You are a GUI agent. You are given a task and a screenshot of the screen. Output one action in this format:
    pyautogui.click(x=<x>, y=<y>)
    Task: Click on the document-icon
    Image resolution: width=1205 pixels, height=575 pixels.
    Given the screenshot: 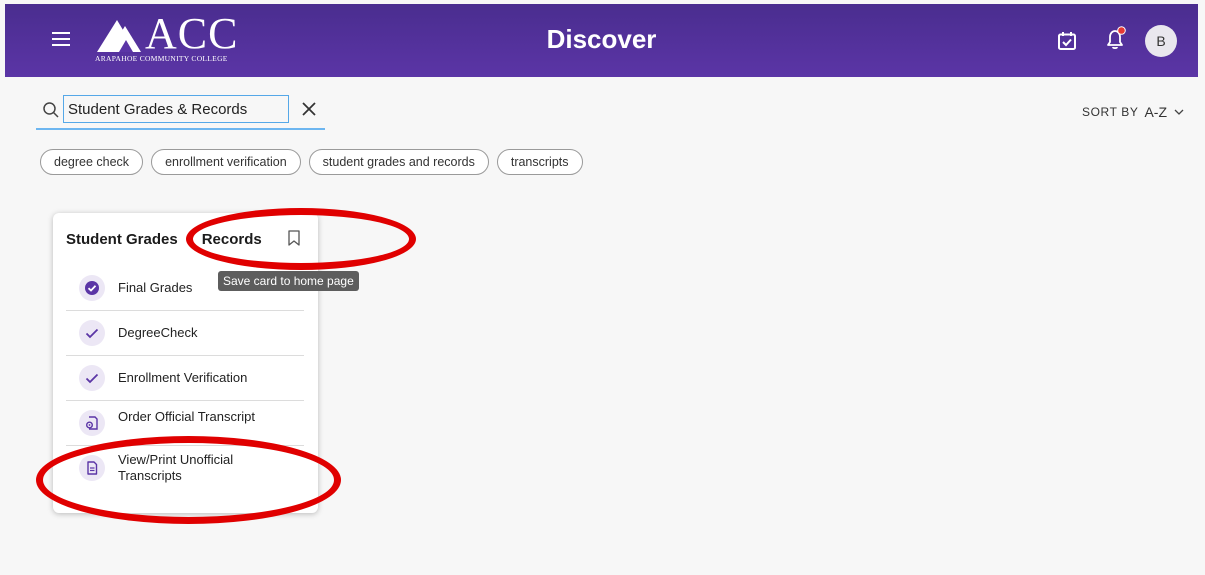 What is the action you would take?
    pyautogui.click(x=92, y=468)
    